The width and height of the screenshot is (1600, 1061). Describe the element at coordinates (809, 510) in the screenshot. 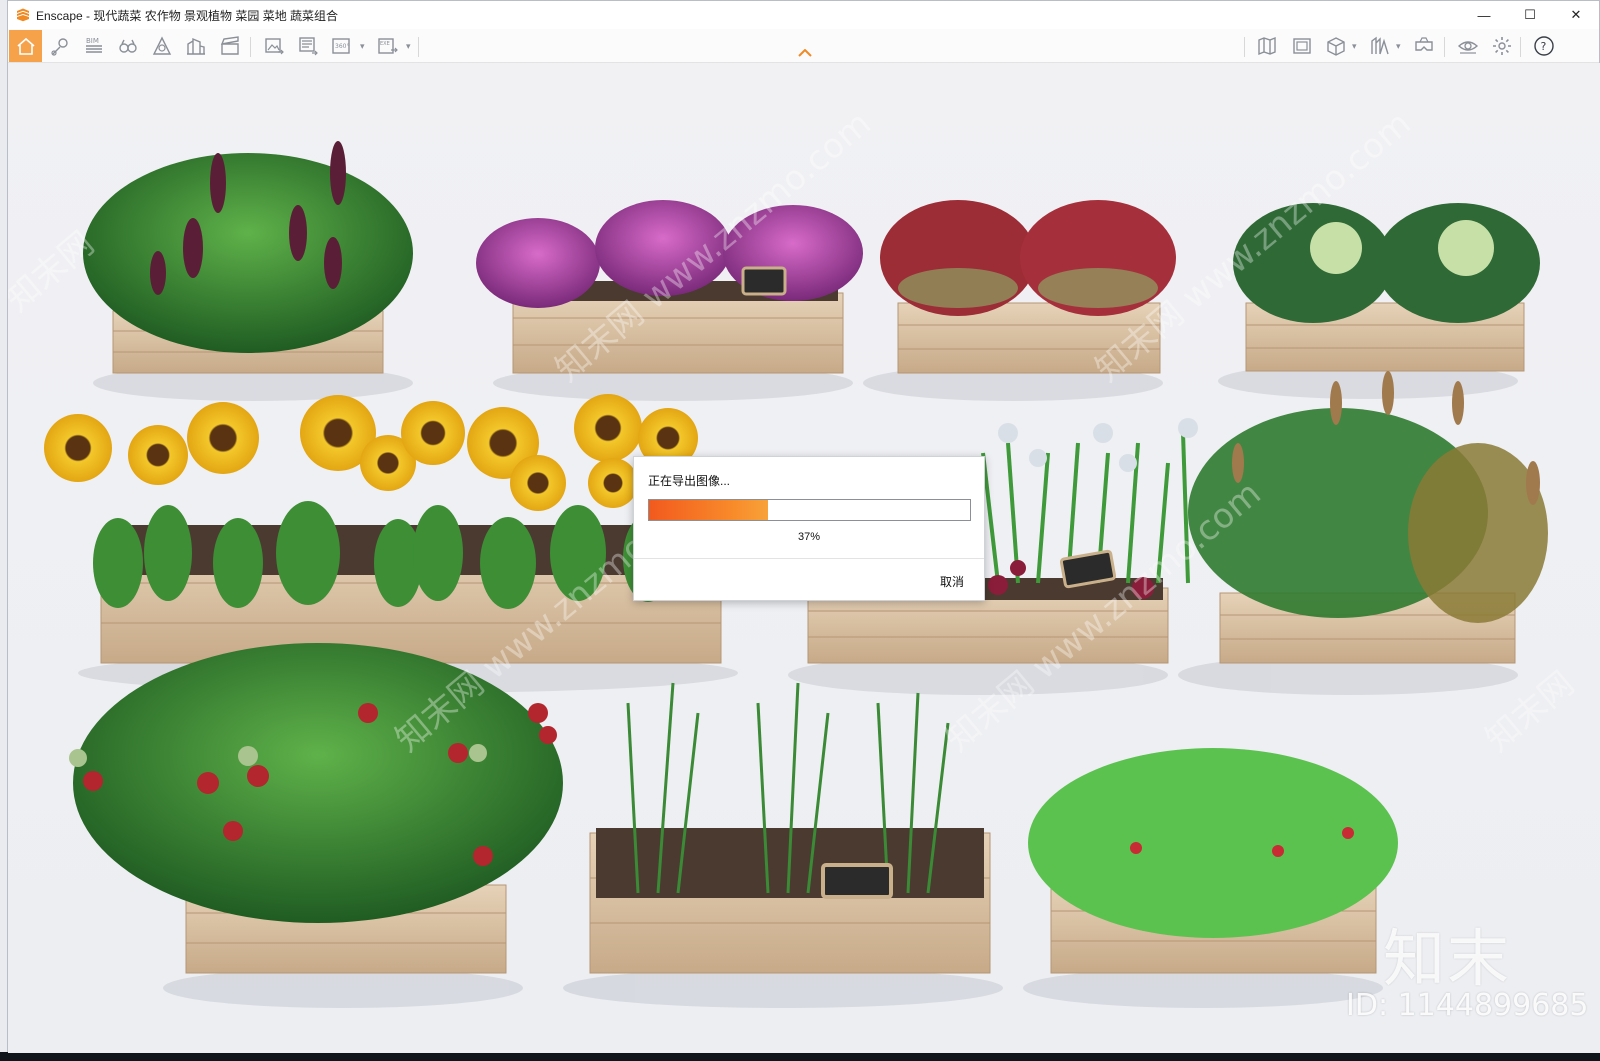

I see `export-progress-bar` at that location.